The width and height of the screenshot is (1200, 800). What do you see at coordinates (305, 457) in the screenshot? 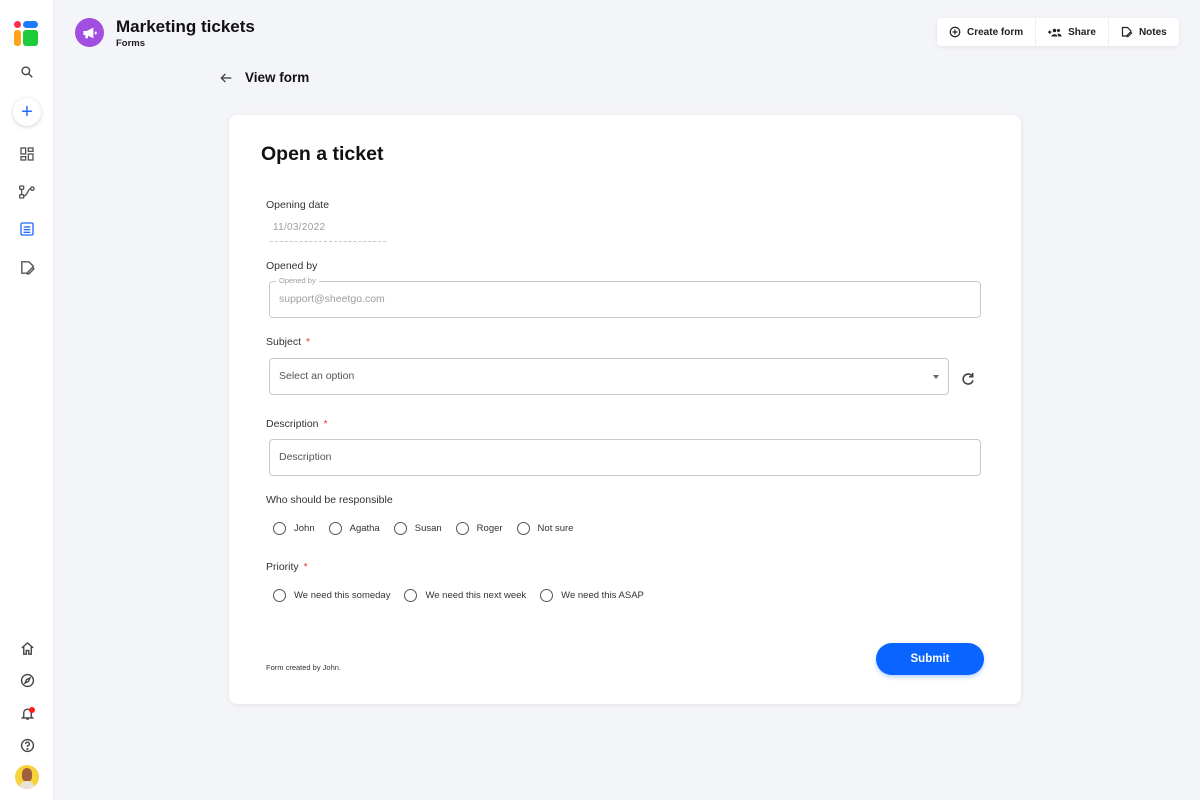
I see `description-placeholder: Description` at bounding box center [305, 457].